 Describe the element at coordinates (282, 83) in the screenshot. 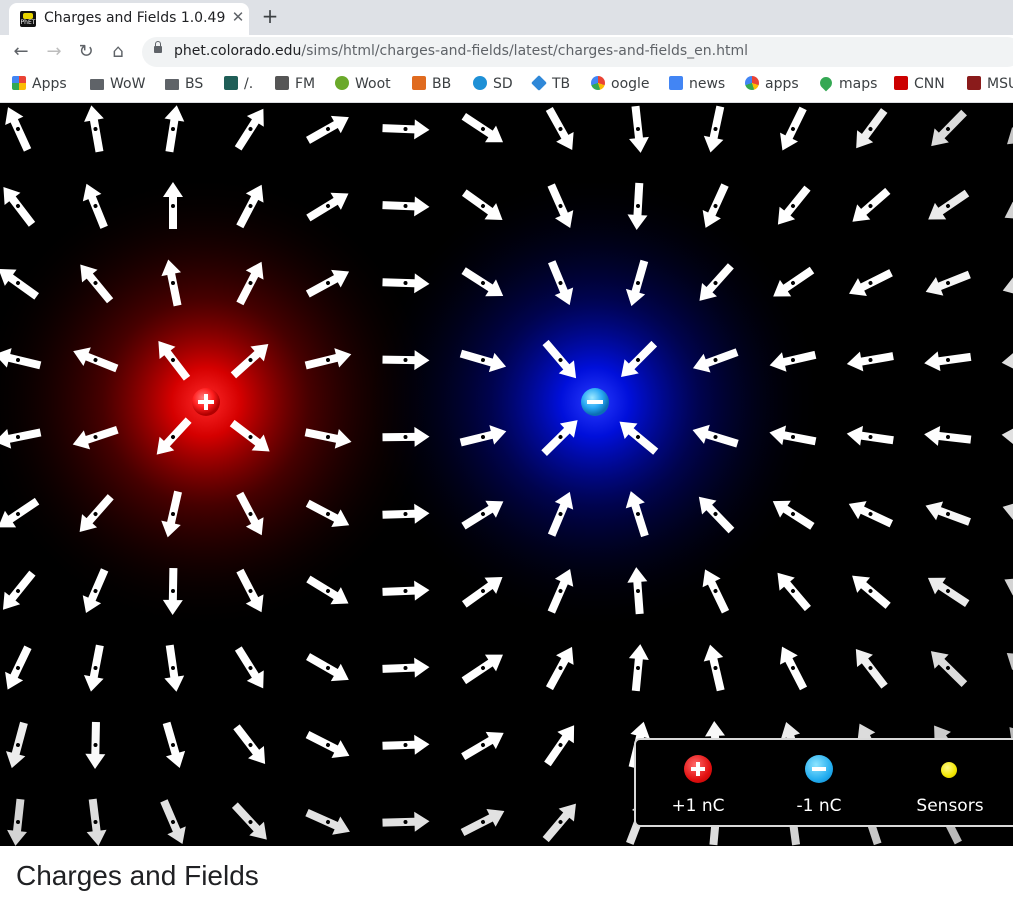

I see `bookmark-icon` at that location.